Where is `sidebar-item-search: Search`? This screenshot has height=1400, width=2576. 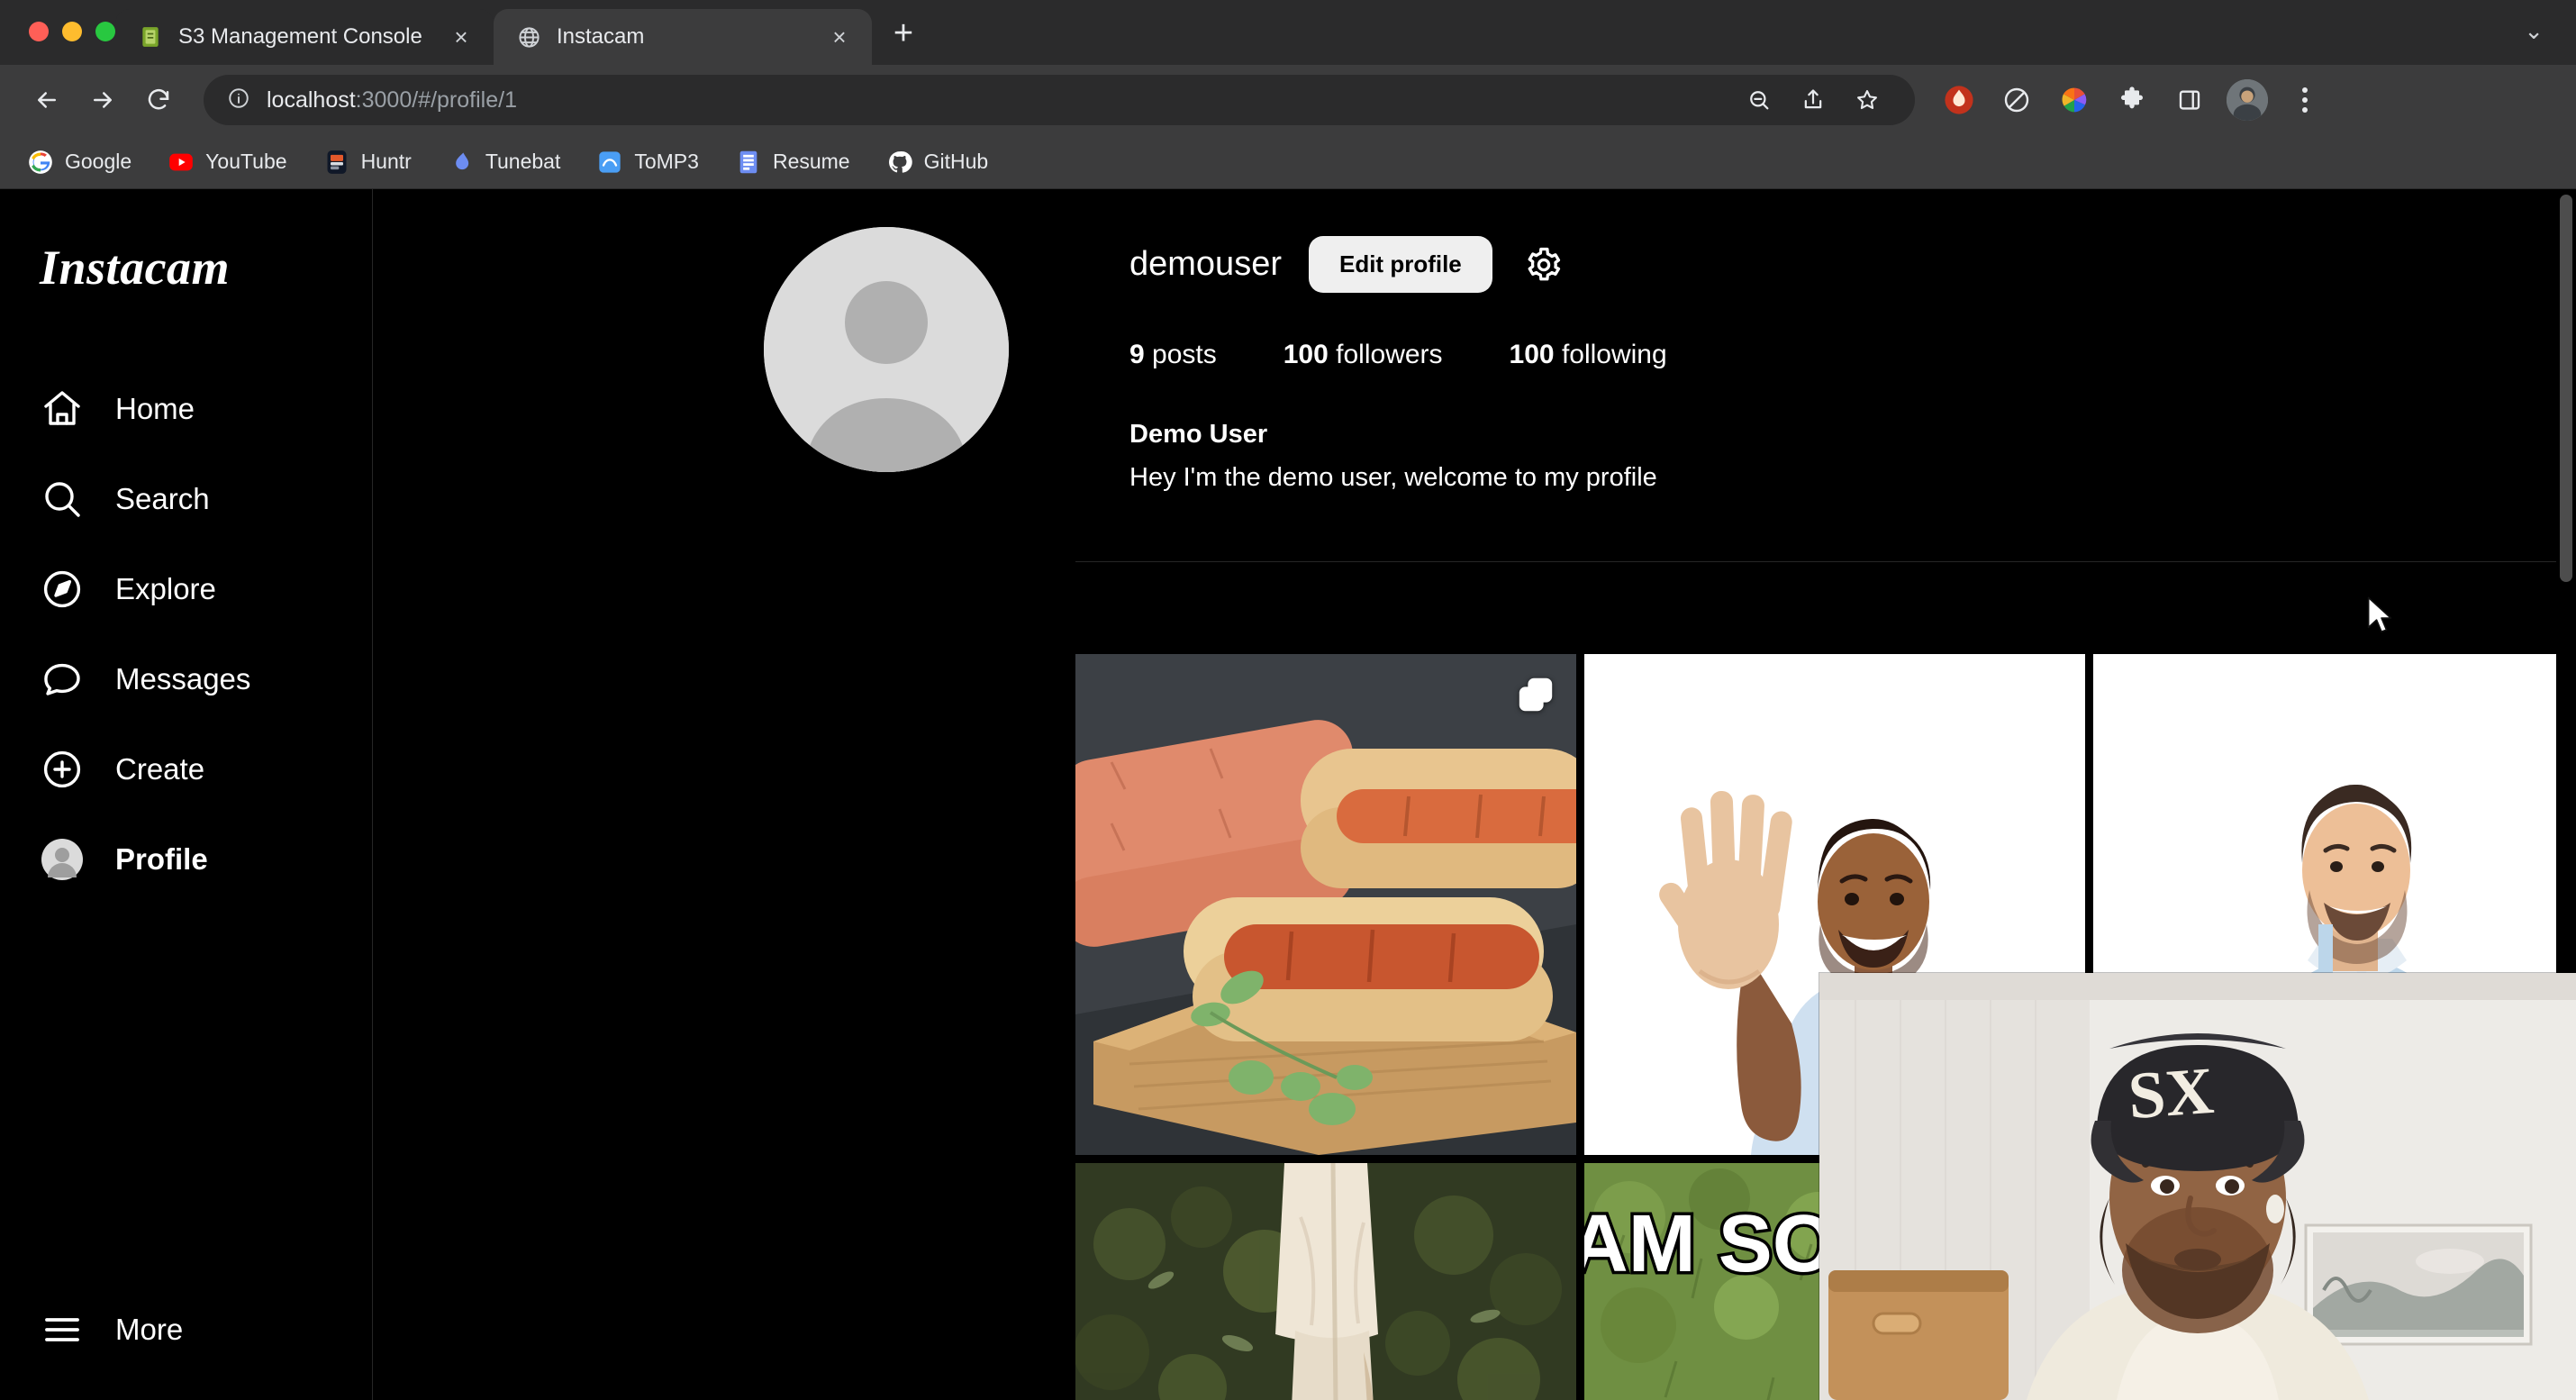 sidebar-item-search: Search is located at coordinates (186, 499).